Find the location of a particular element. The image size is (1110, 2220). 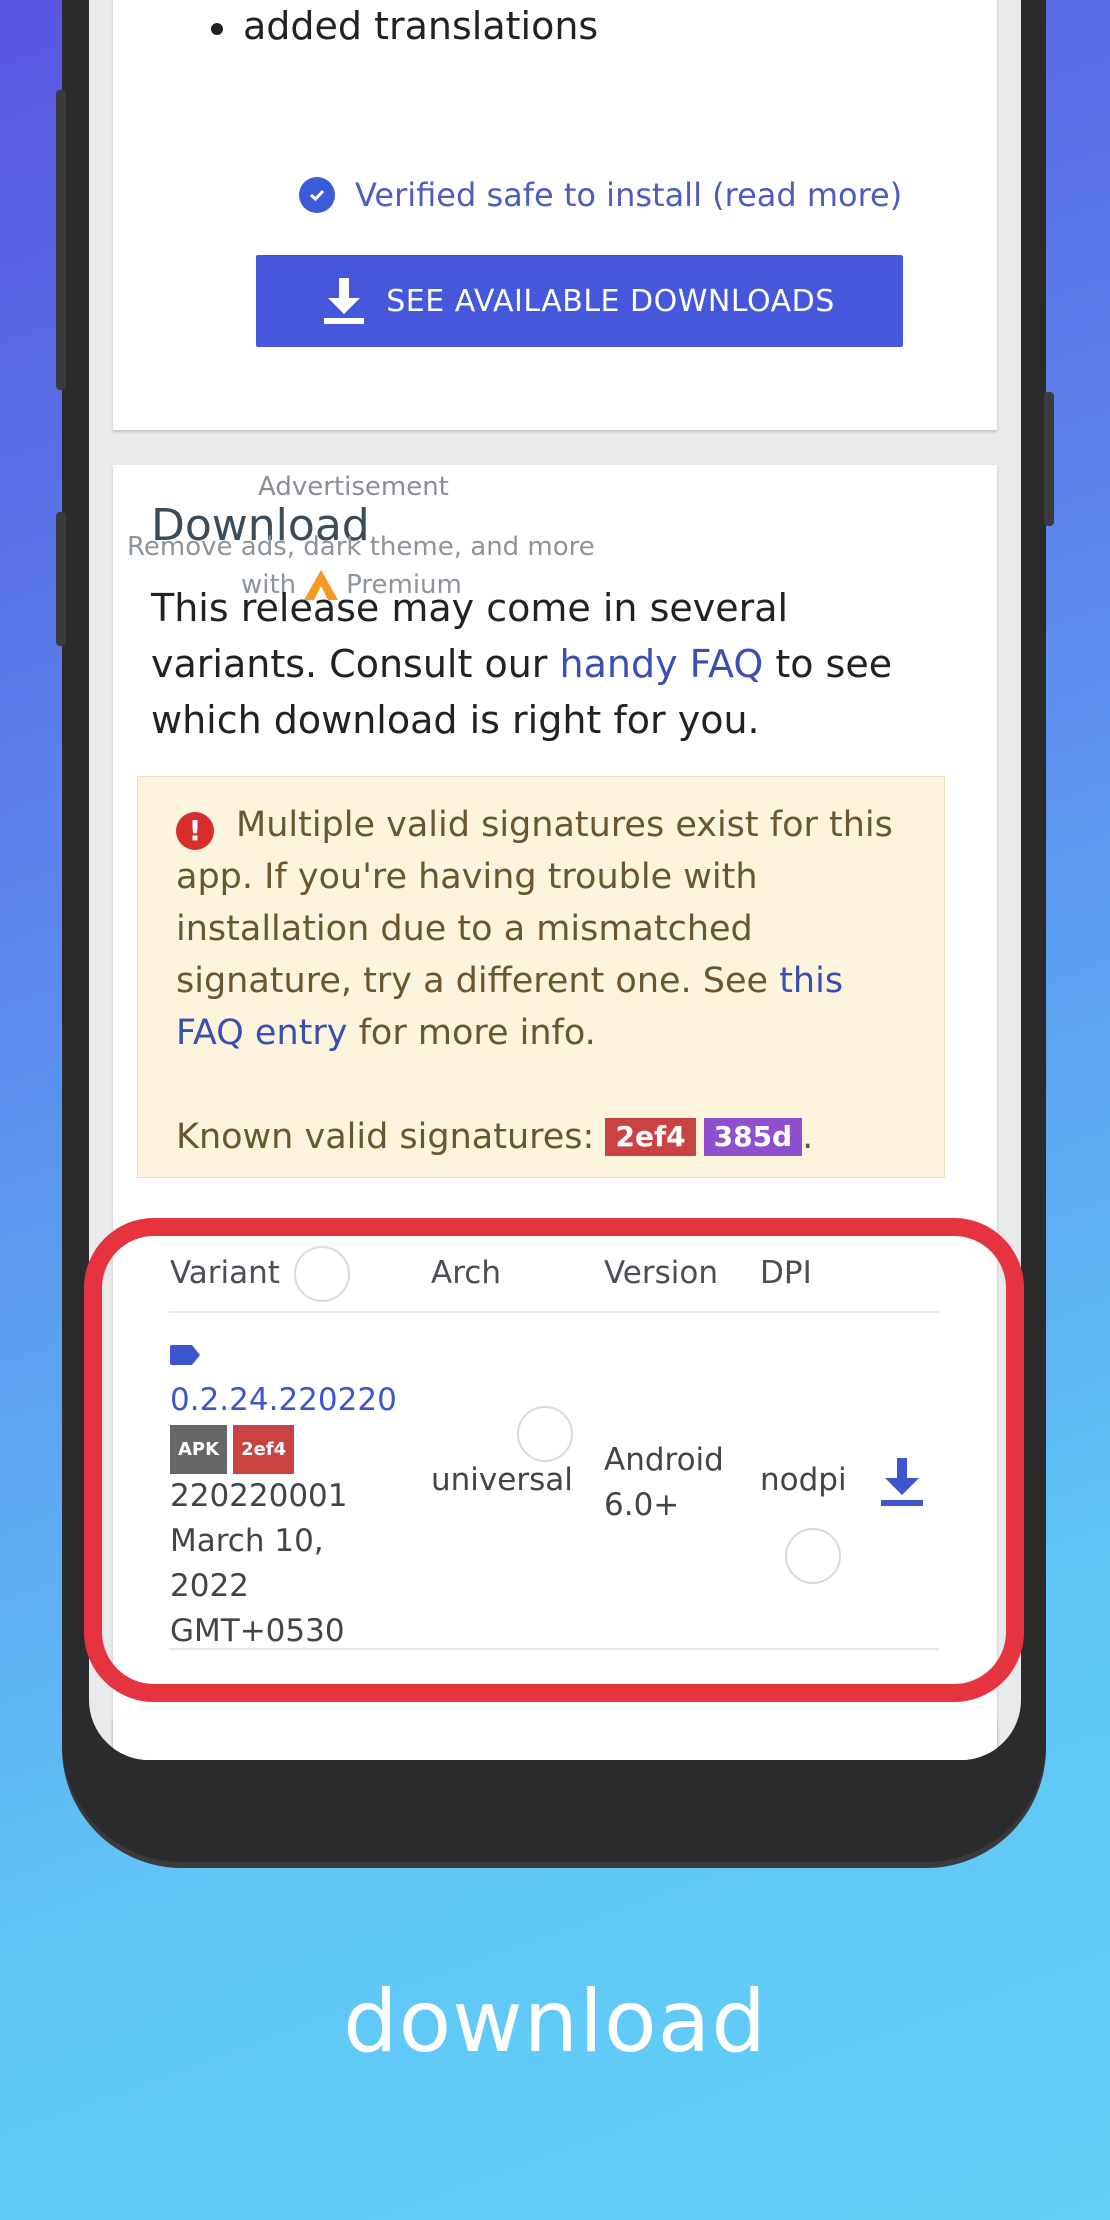

signature-badge: 385d is located at coordinates (753, 1137).